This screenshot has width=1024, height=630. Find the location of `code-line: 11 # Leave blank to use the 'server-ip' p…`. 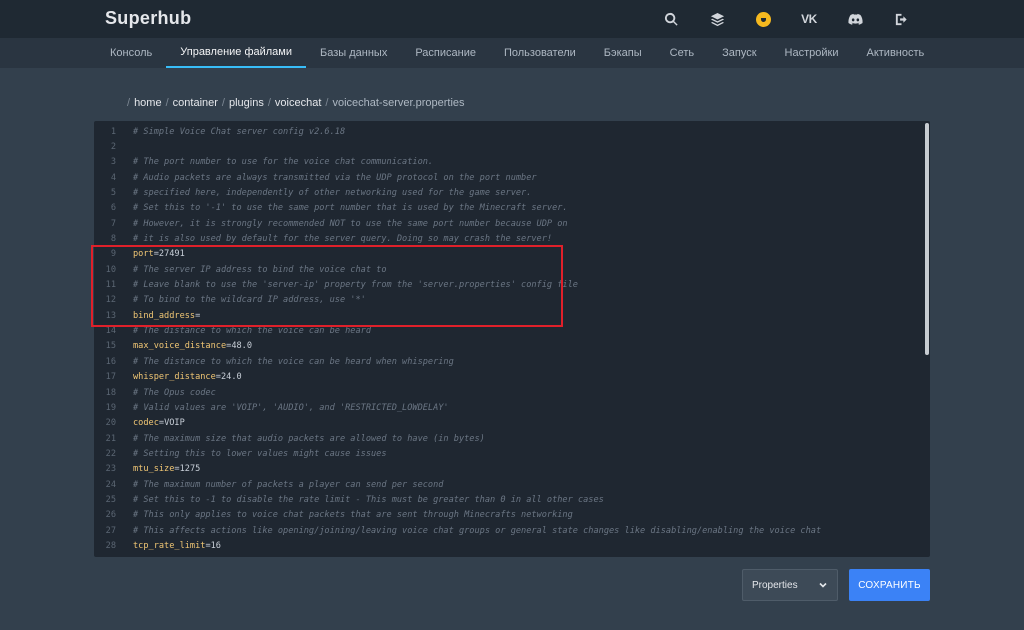

code-line: 11 # Leave blank to use the 'server-ip' p… is located at coordinates (507, 284).